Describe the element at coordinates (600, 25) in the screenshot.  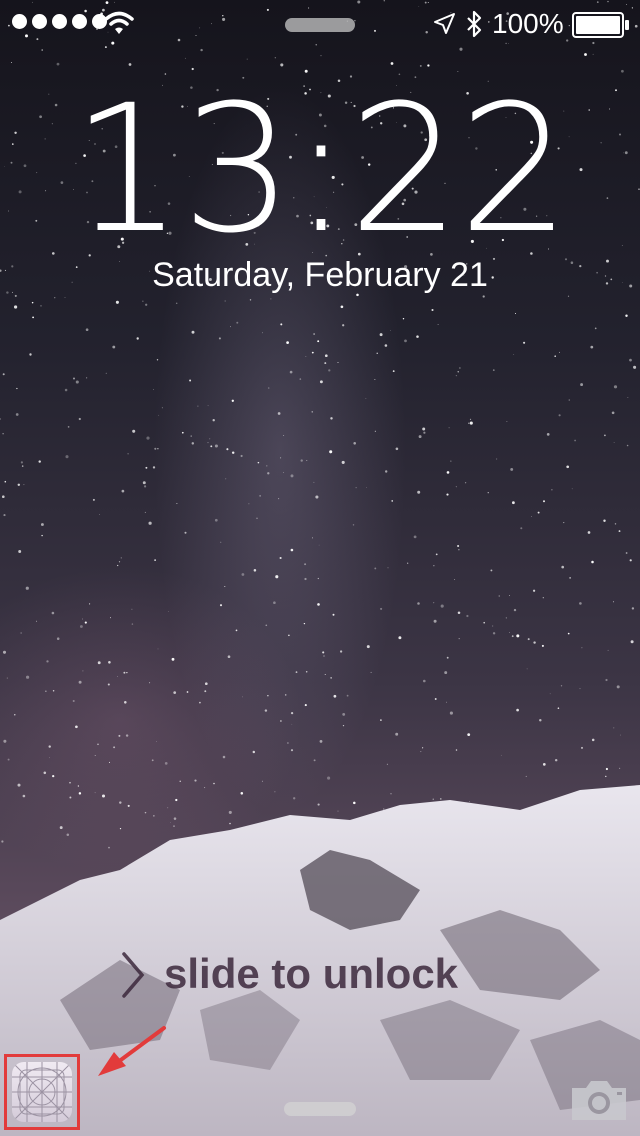
I see `battery-icon` at that location.